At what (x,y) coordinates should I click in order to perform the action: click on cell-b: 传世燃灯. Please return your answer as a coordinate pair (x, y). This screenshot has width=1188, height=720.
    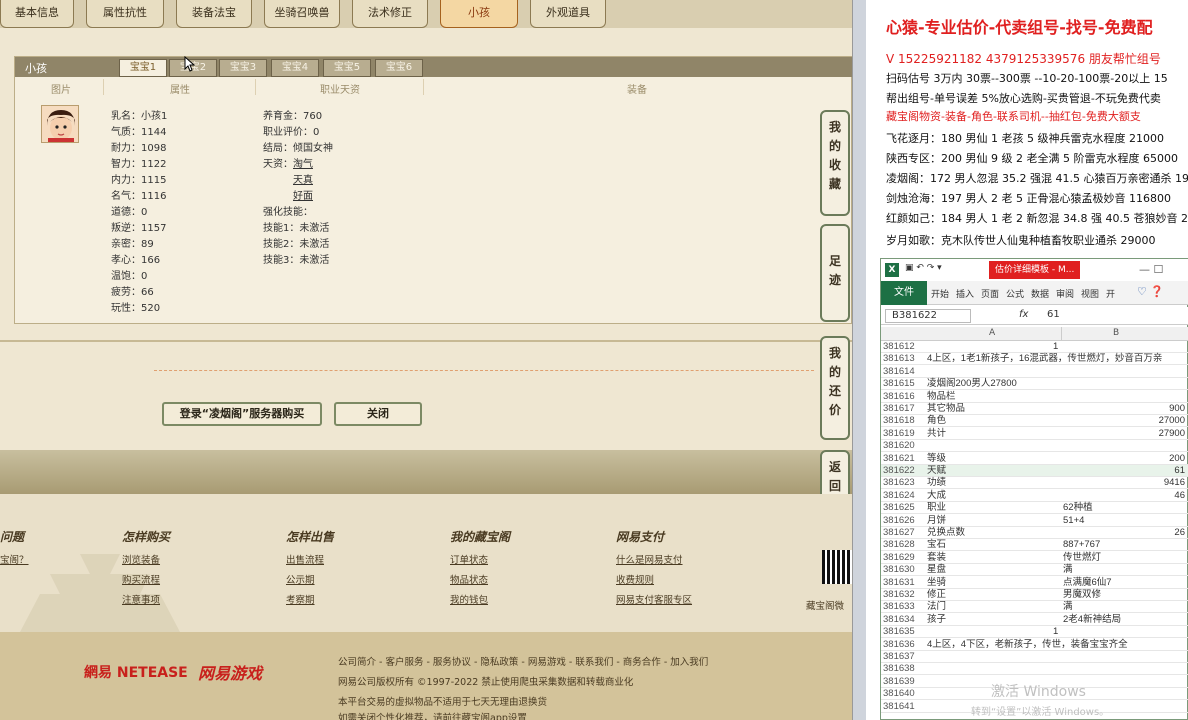
    Looking at the image, I should click on (1082, 558).